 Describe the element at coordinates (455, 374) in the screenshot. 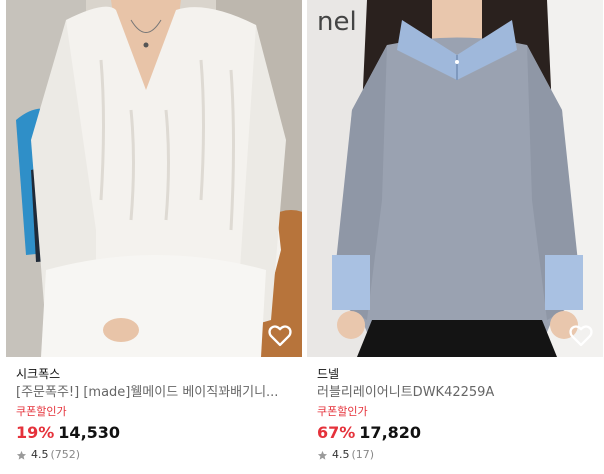

I see `seller-name: 드넬` at that location.